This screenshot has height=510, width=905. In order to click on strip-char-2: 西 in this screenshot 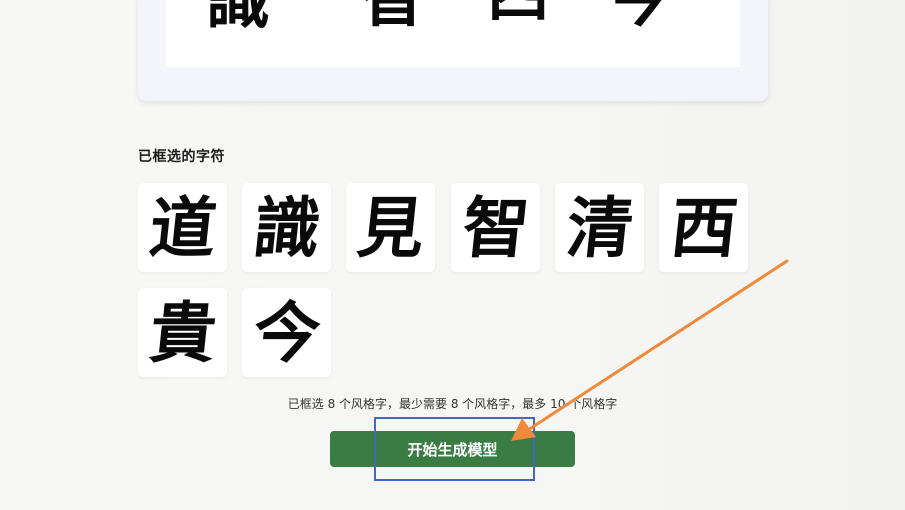, I will do `click(518, 15)`.